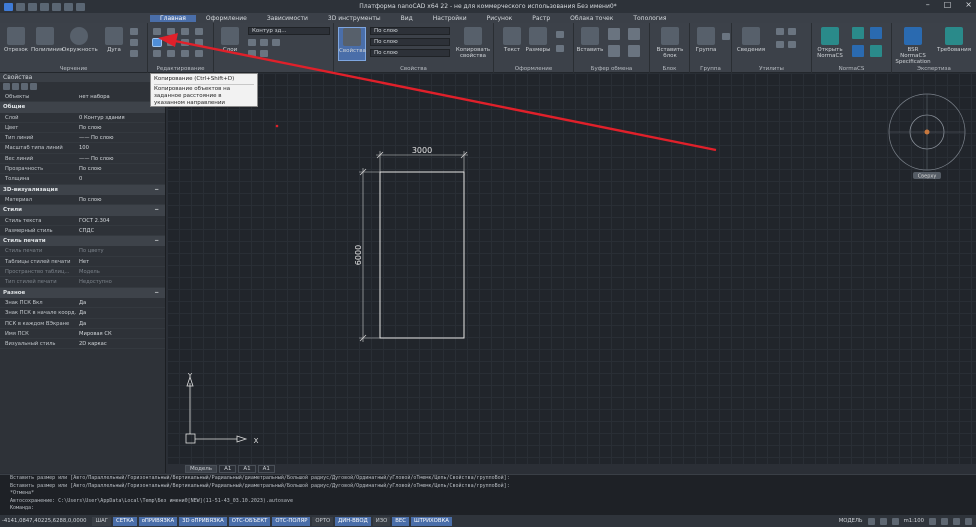 The height and width of the screenshot is (527, 976). I want to click on status-toggle: 3D оПРИВЯЗКА, so click(203, 521).